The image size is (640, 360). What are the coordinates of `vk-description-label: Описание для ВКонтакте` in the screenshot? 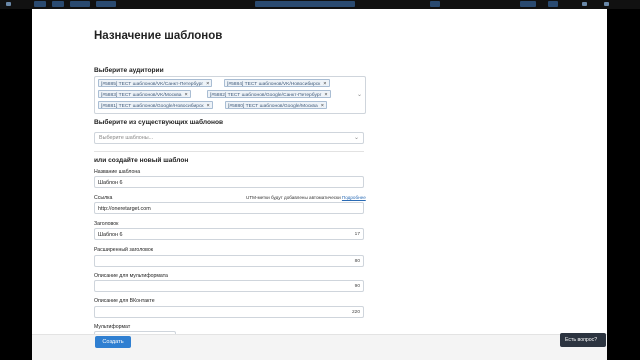 It's located at (124, 301).